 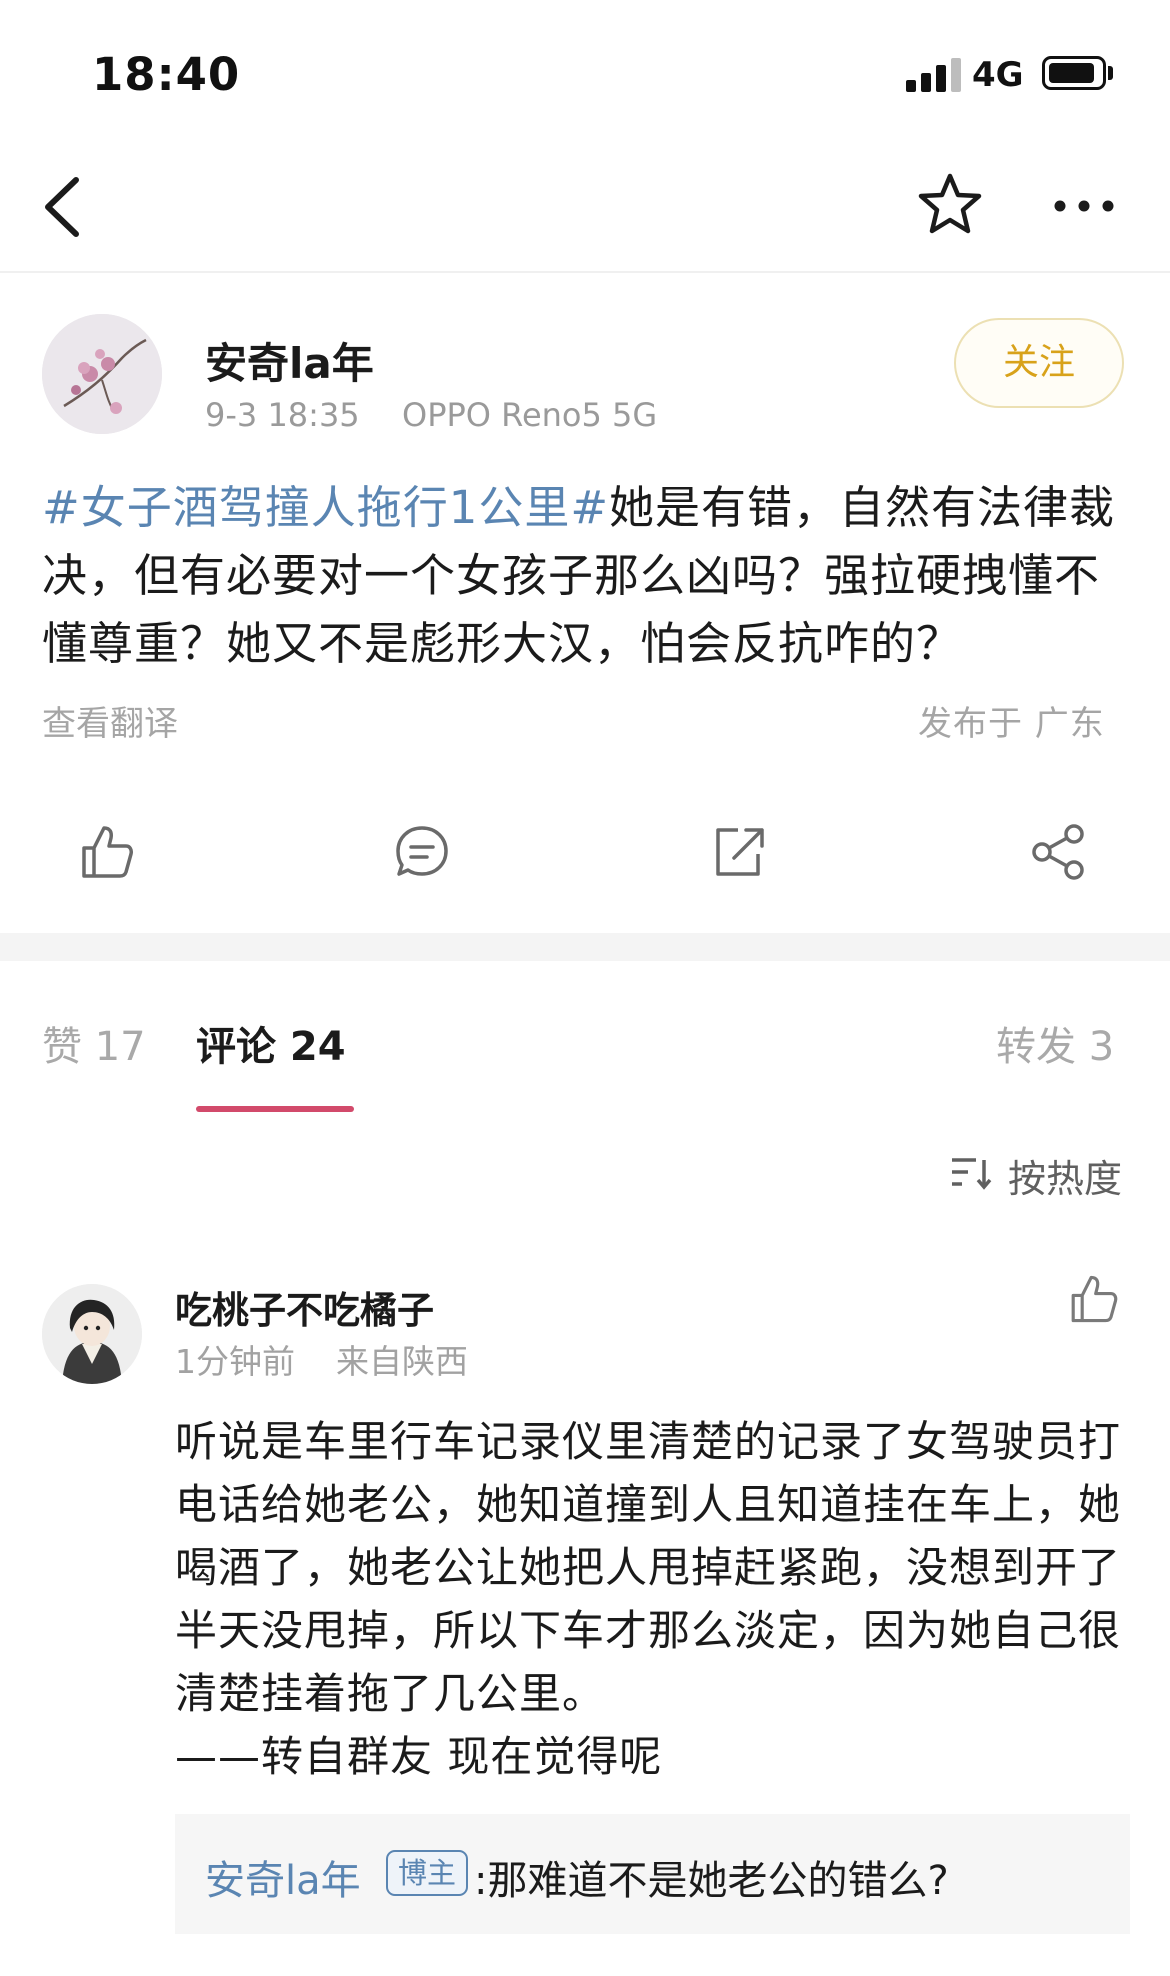 I want to click on comment-button, so click(x=422, y=852).